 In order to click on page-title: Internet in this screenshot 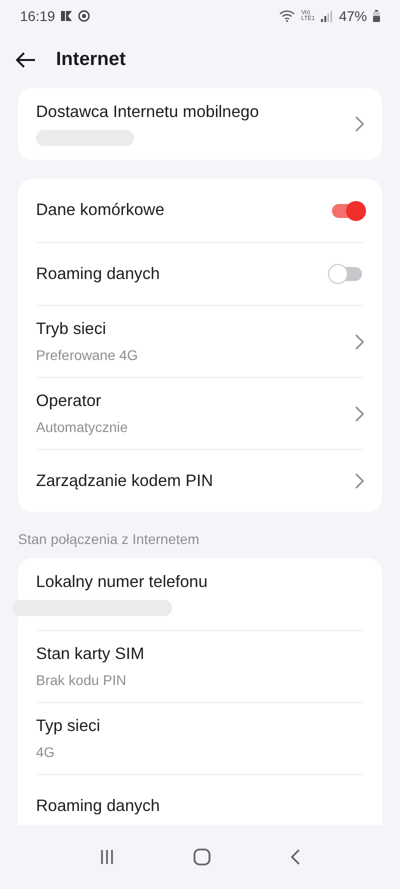, I will do `click(91, 60)`.